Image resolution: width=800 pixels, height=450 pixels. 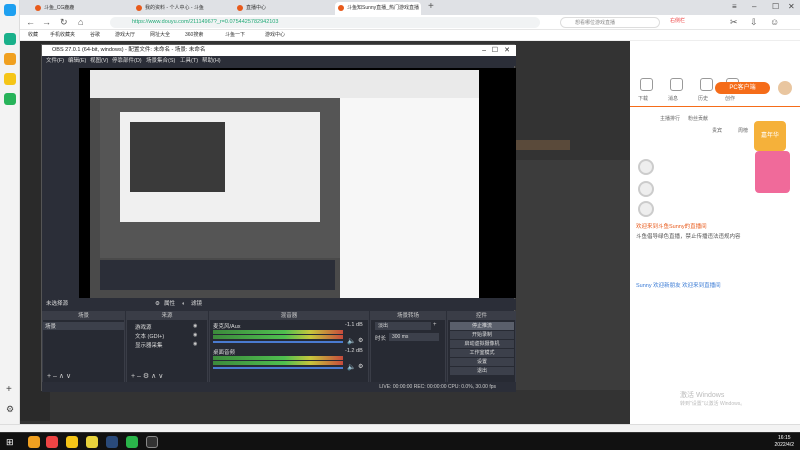 What do you see at coordinates (743, 130) in the screenshot?
I see `rank-tab: 周榜` at bounding box center [743, 130].